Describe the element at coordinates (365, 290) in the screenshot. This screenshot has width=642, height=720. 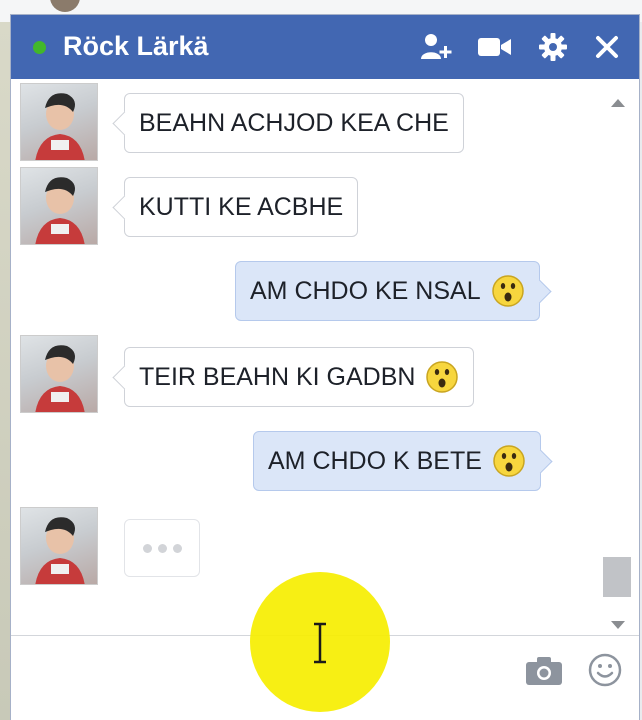
I see `message-text: AM CHDO KE NSAL` at that location.